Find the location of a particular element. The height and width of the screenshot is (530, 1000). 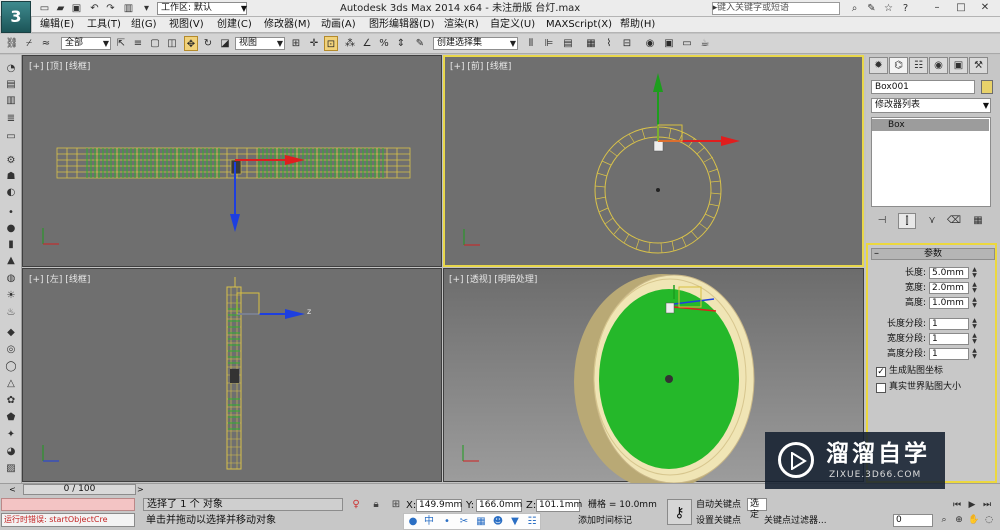

script-error-text: 运行时错误: startObjectCre is located at coordinates (68, 520).